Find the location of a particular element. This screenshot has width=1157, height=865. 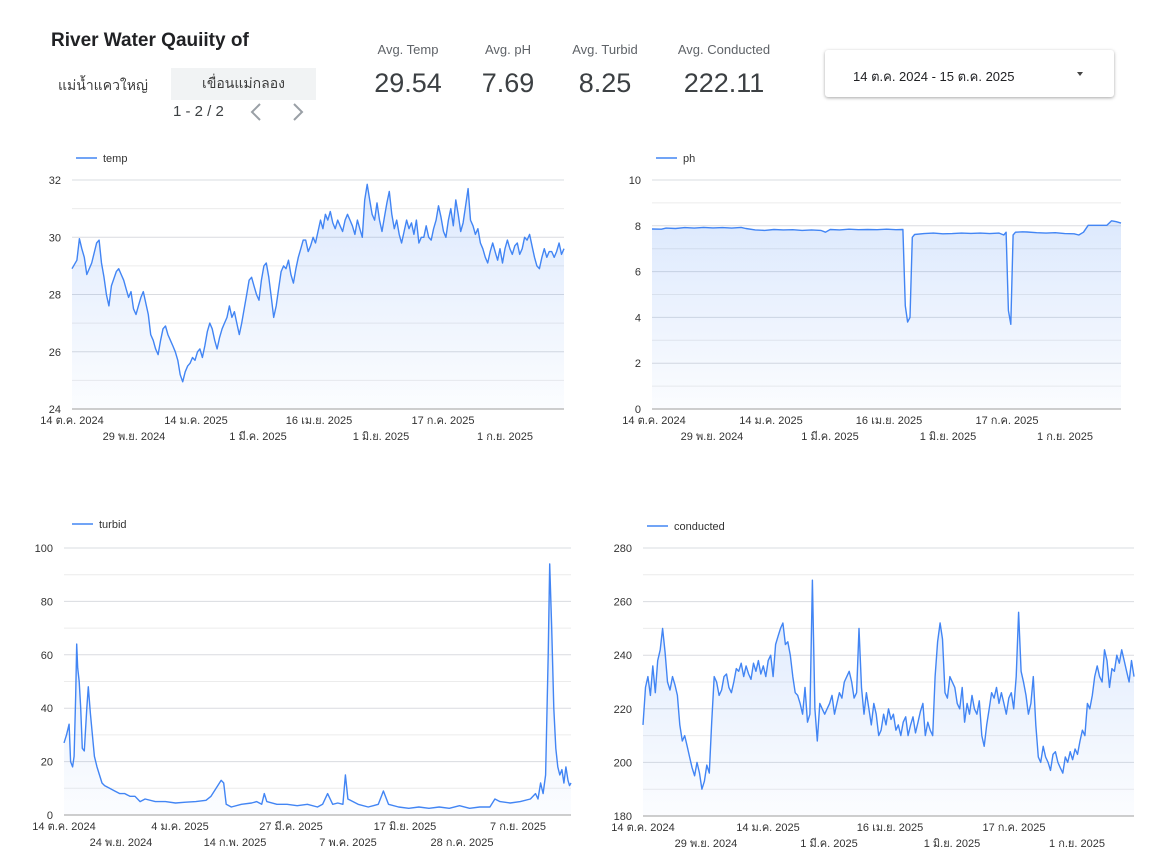

y-tick-label: 260 is located at coordinates (623, 603).